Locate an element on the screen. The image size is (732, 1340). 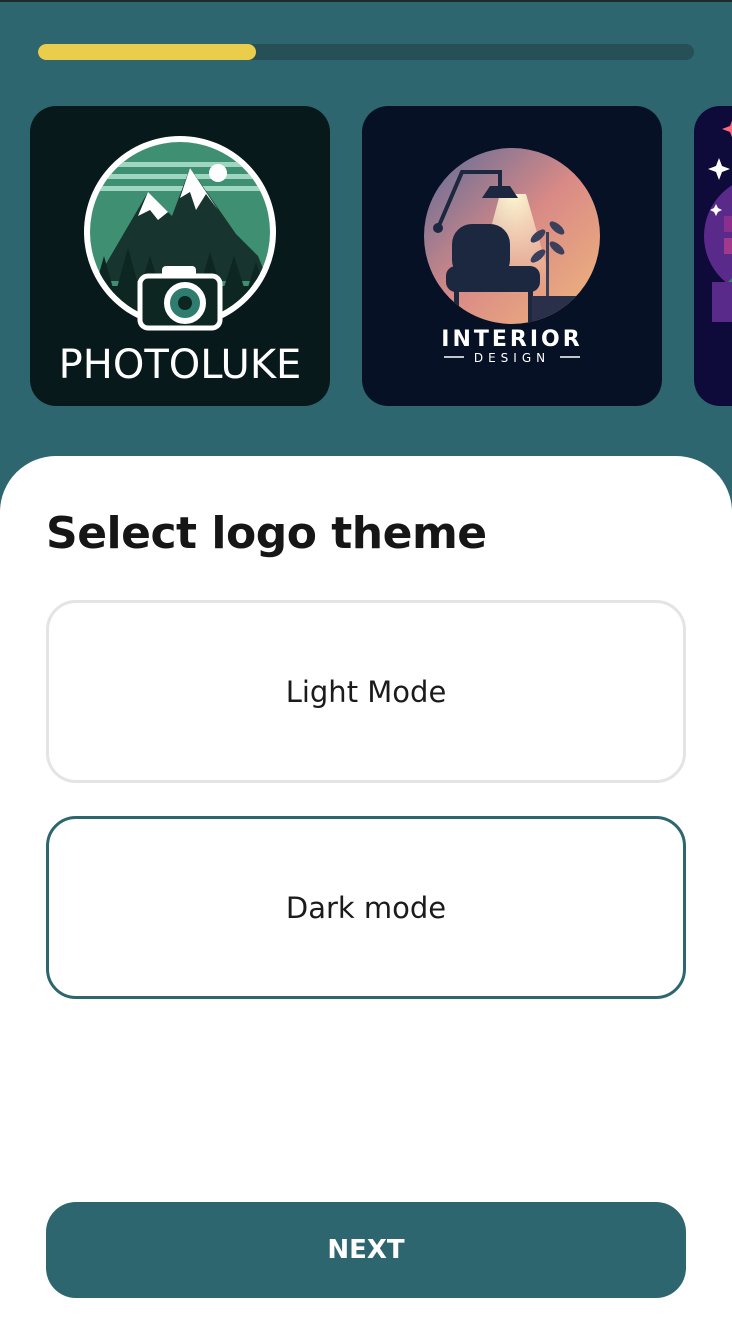
top-border is located at coordinates (366, 1).